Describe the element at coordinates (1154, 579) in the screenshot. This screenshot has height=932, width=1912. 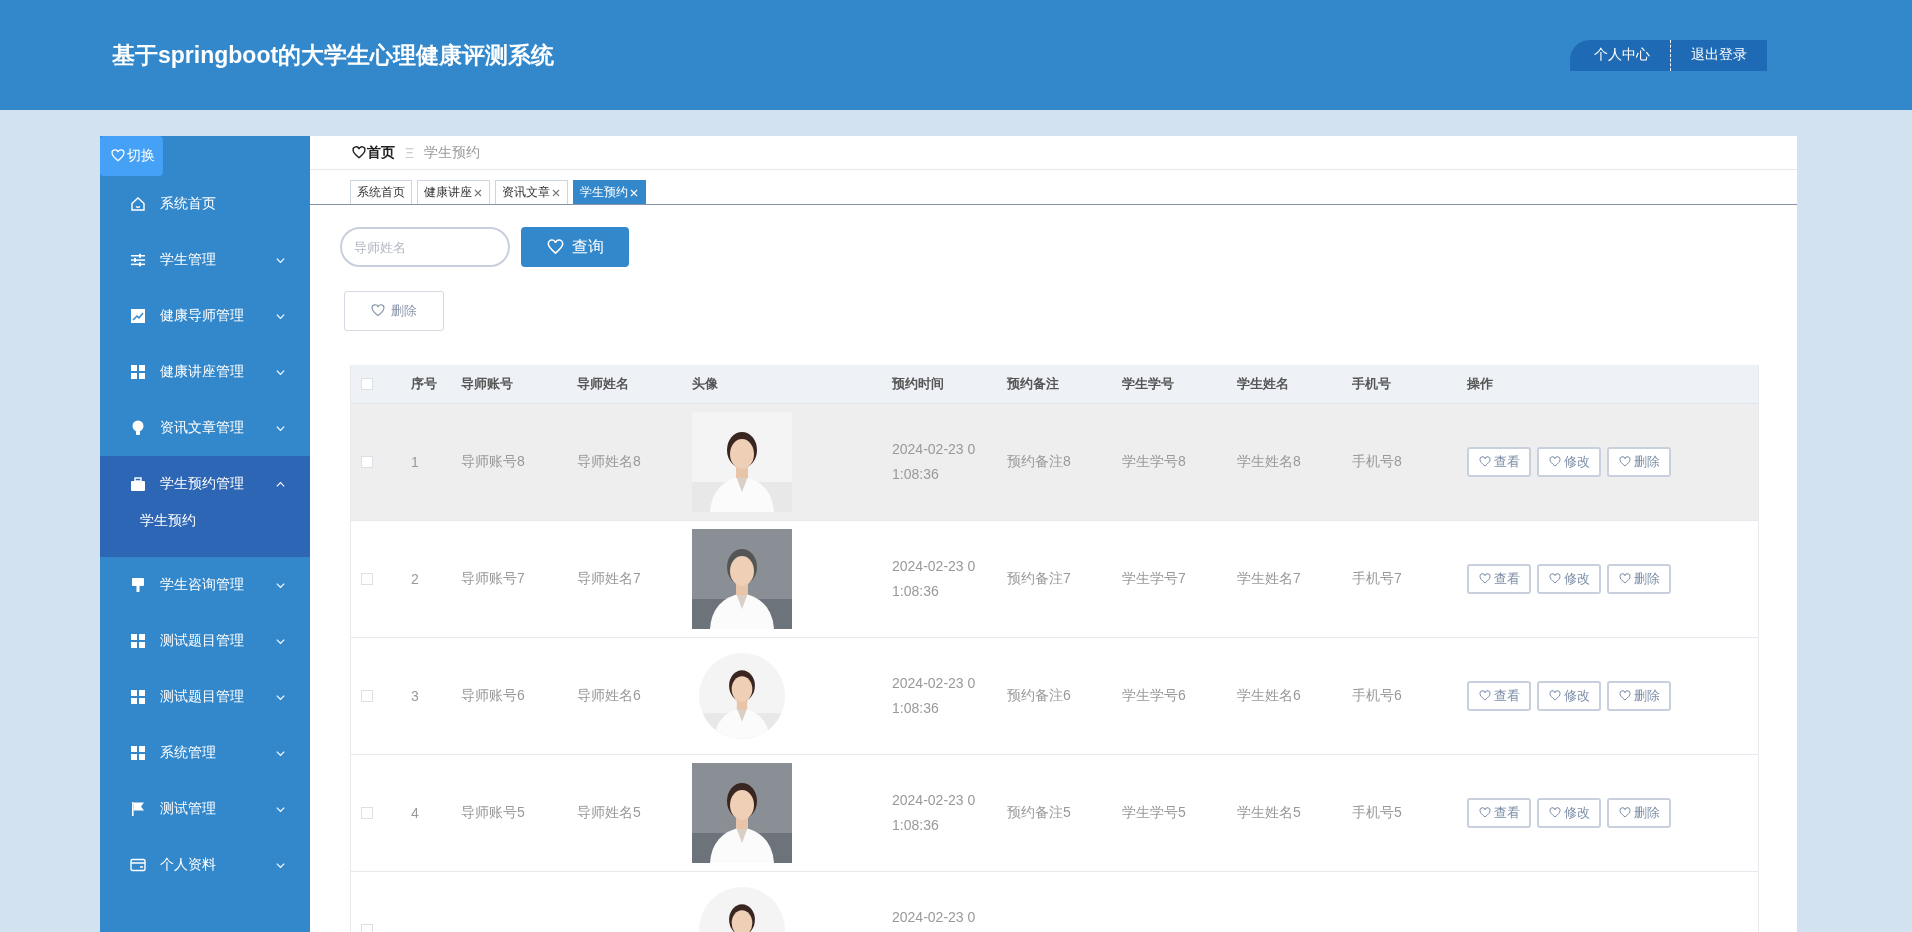
I see `table-cell-text: 学生学号7` at that location.